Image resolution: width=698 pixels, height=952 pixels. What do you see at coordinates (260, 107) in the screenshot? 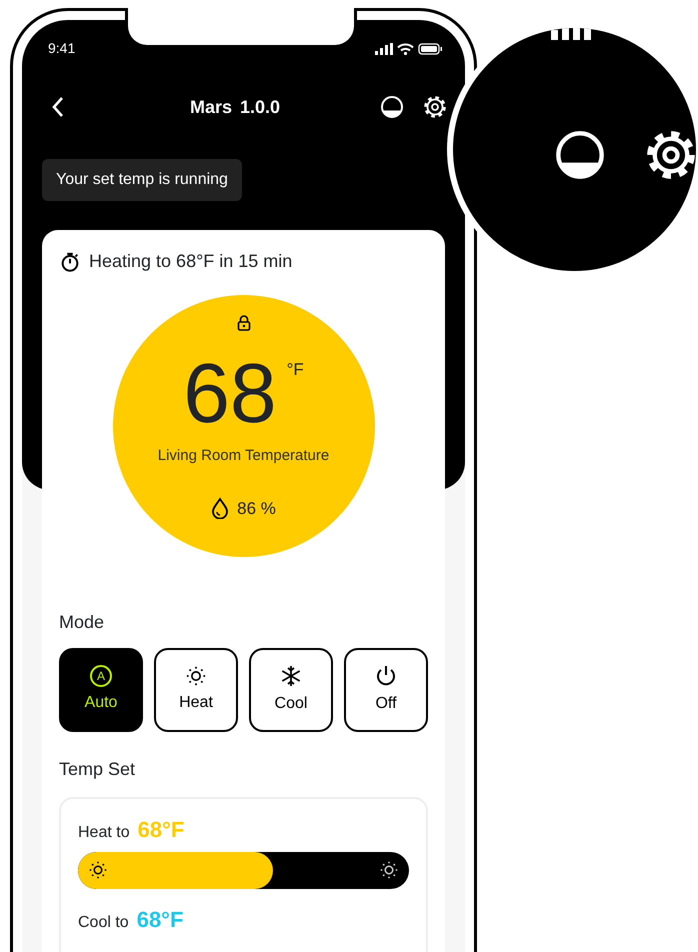
I see `version-label: 1.0.0` at bounding box center [260, 107].